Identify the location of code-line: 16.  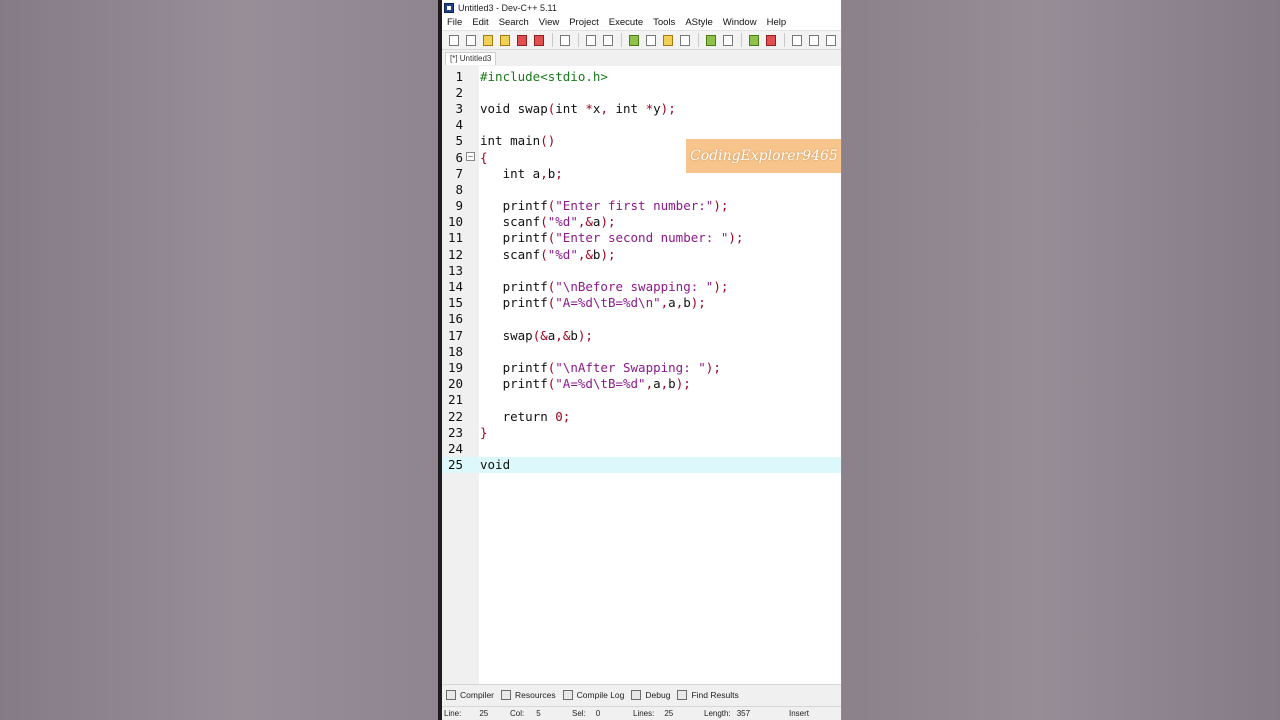
(641, 319).